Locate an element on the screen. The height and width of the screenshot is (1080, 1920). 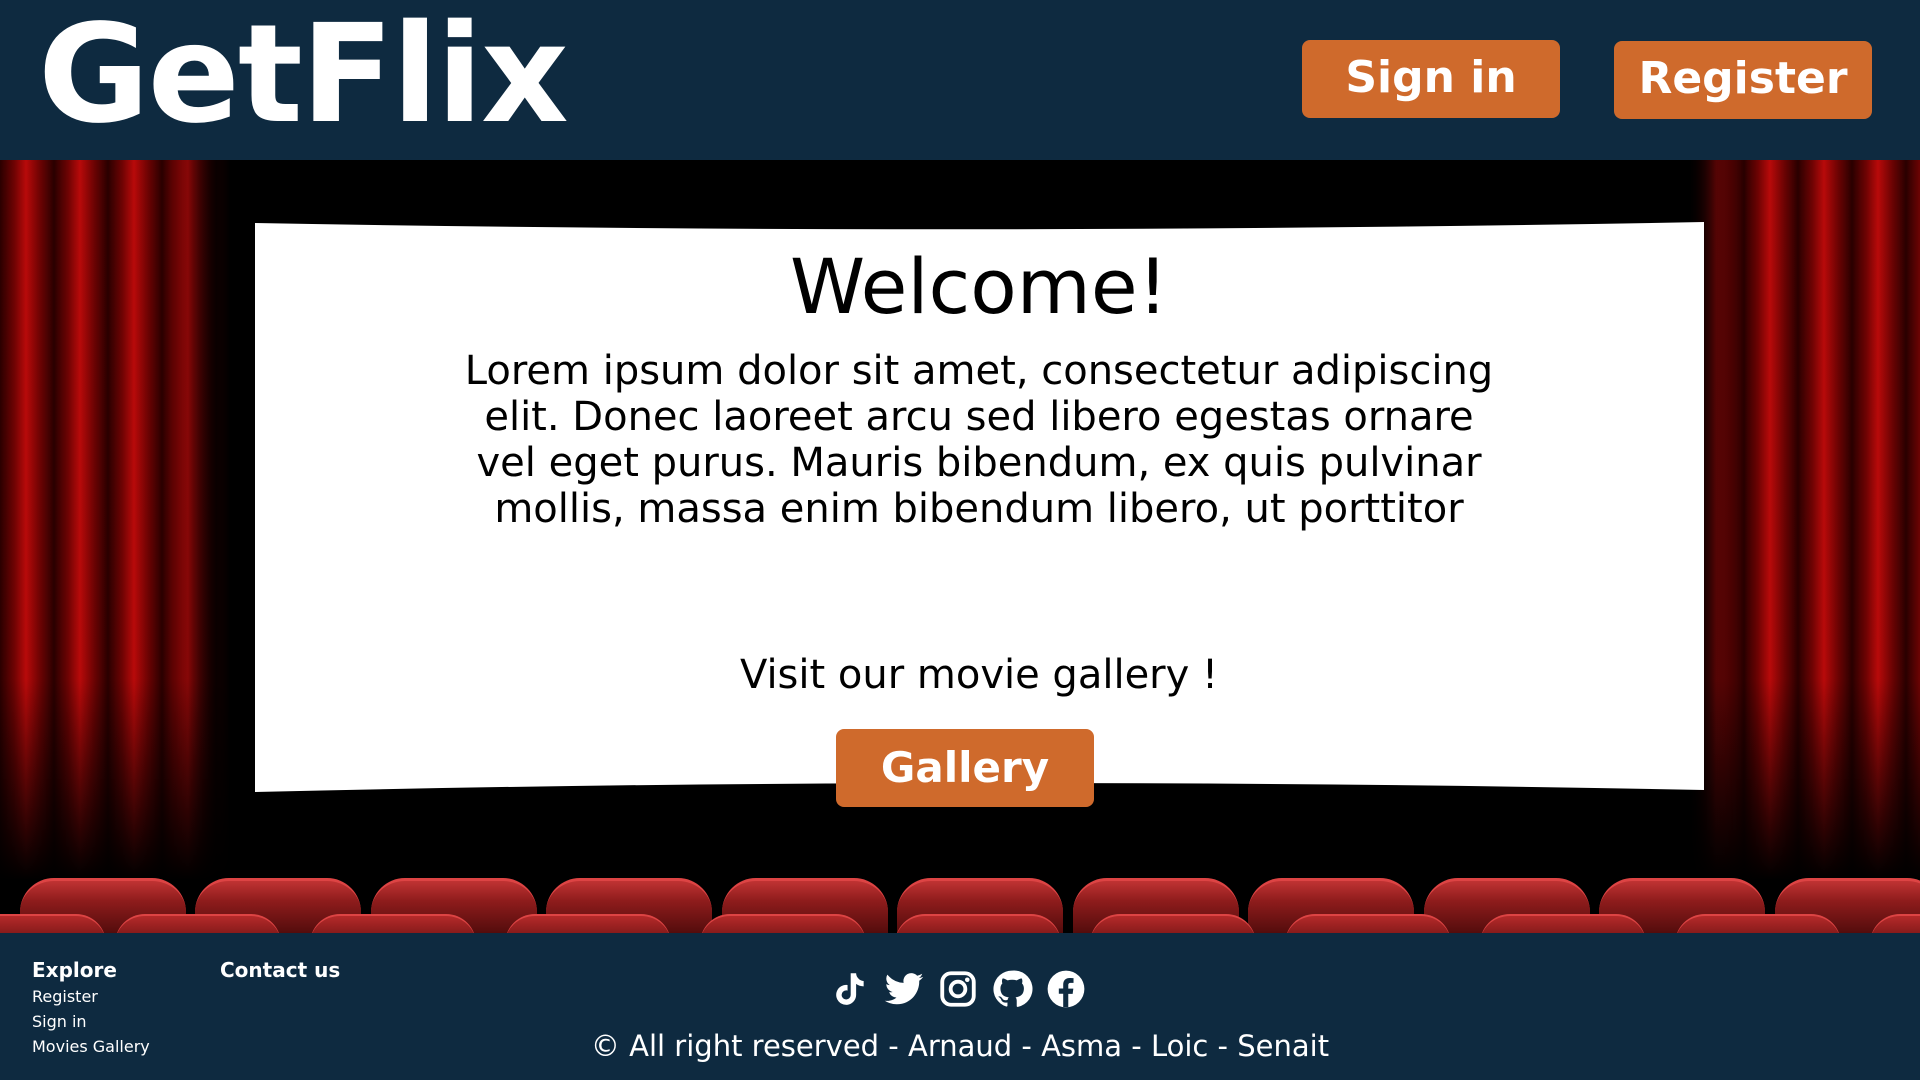
footer-link-register: Register is located at coordinates (65, 997).